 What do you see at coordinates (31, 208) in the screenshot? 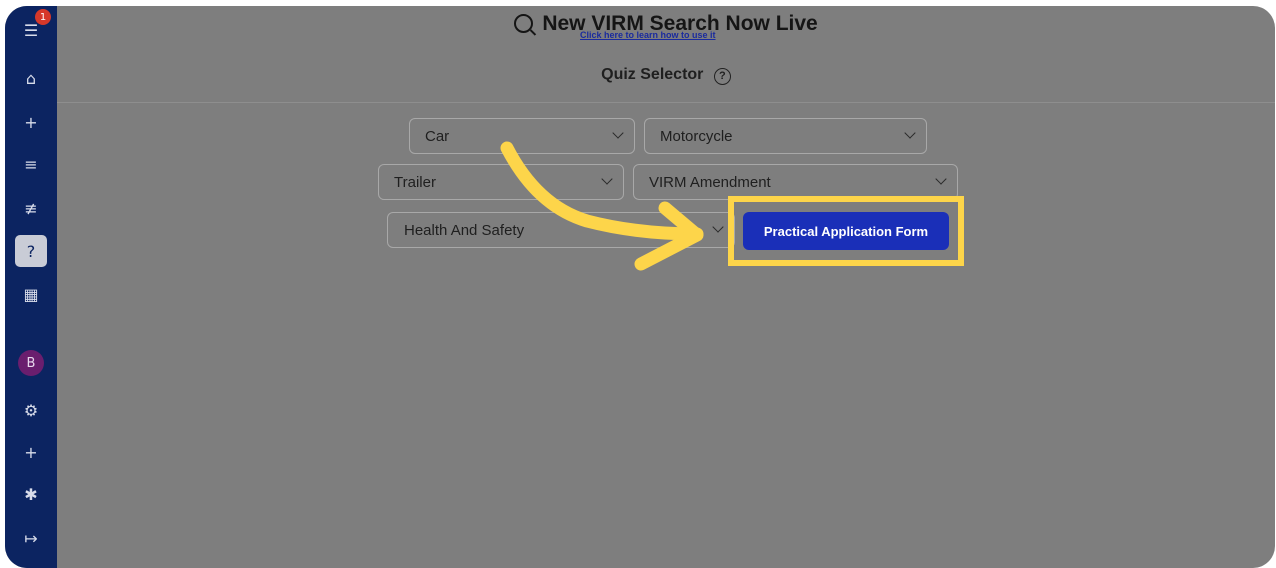
I see `edit-list-icon: ≢` at bounding box center [31, 208].